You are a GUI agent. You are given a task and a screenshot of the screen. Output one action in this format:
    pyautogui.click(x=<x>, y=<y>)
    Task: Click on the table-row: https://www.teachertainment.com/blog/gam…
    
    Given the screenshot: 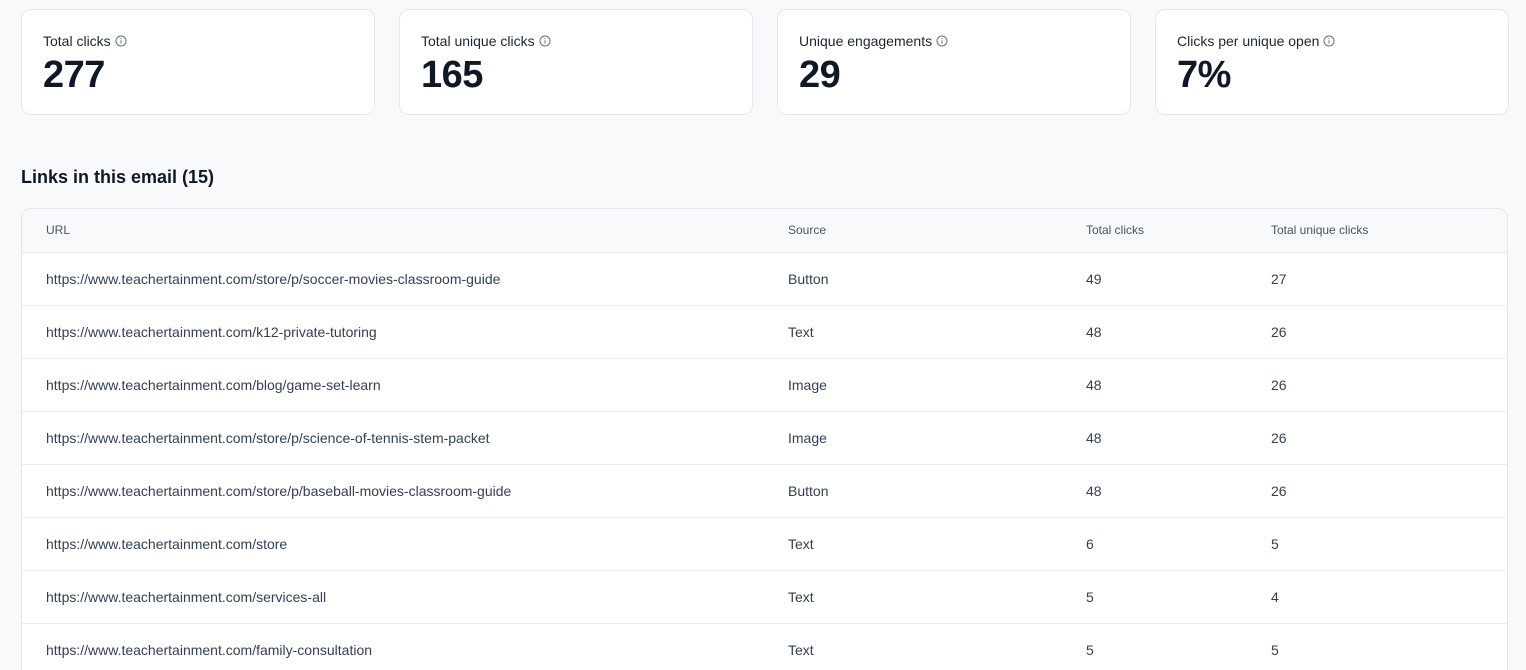 What is the action you would take?
    pyautogui.click(x=764, y=384)
    